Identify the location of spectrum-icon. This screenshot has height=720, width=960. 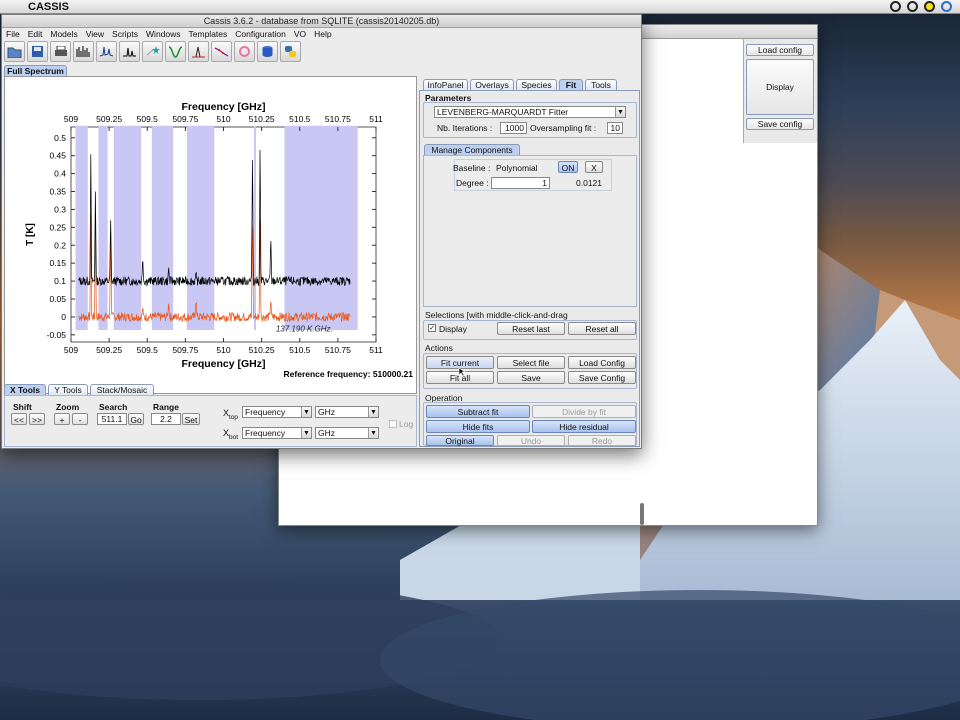
(106, 51).